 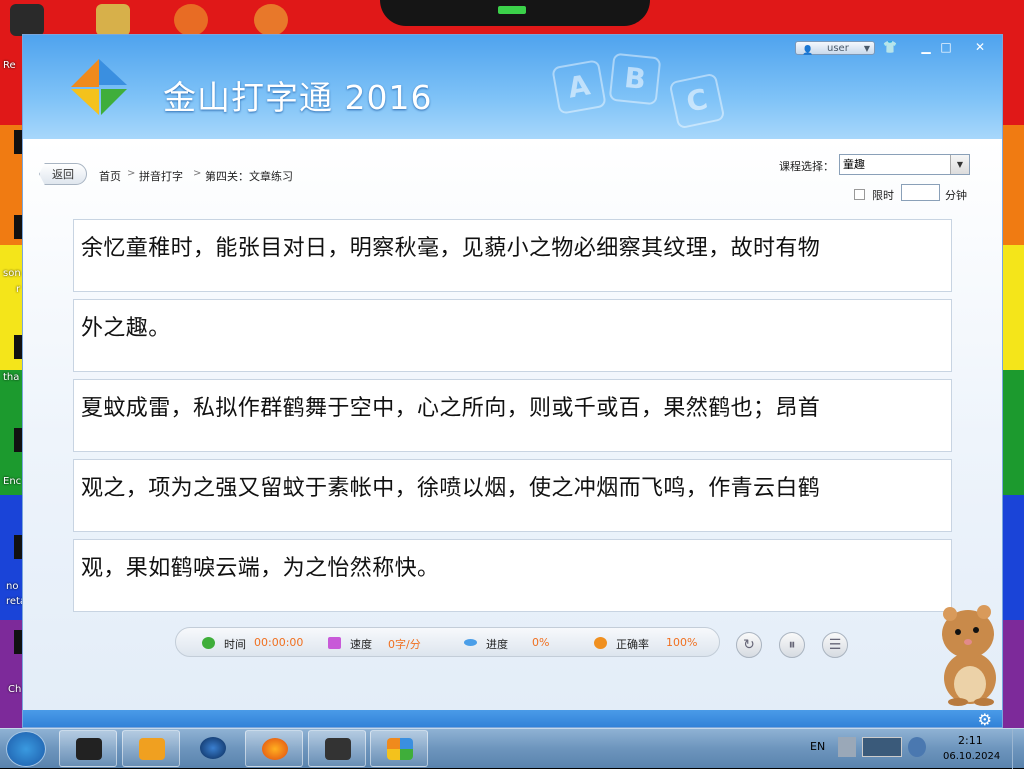 I want to click on taskbar-app-media, so click(x=151, y=748).